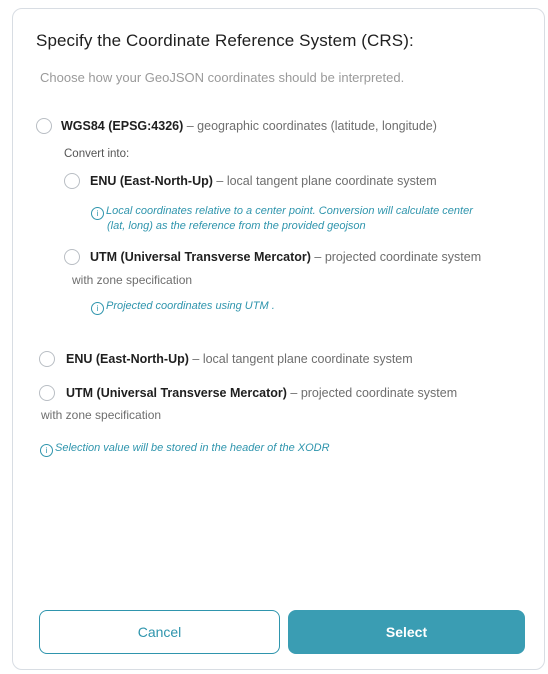 Image resolution: width=548 pixels, height=674 pixels. Describe the element at coordinates (396, 257) in the screenshot. I see `option-convert-utm-desc: – projected coordinate system` at that location.